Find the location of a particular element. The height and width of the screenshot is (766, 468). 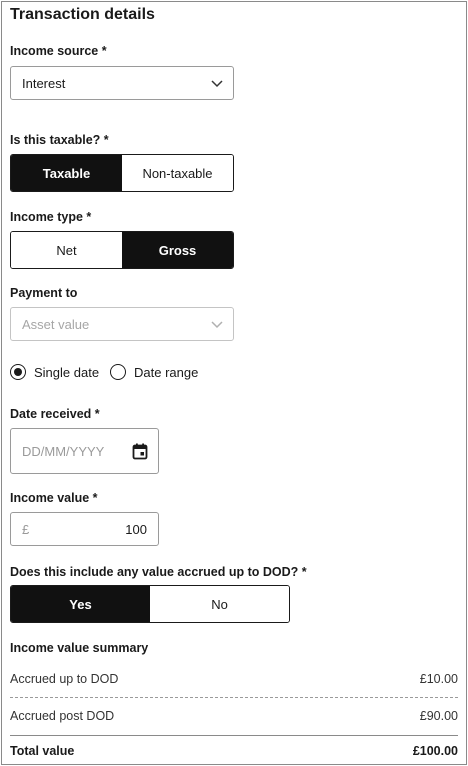

total-value: £100.00 is located at coordinates (435, 751).